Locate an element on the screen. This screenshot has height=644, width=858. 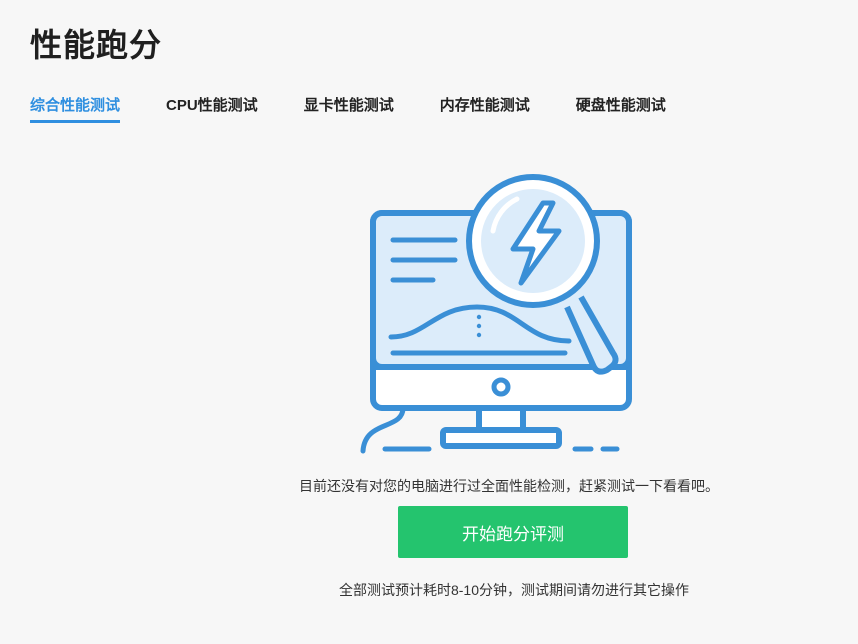
tab-memory-performance: 内存性能测试 is located at coordinates (485, 107).